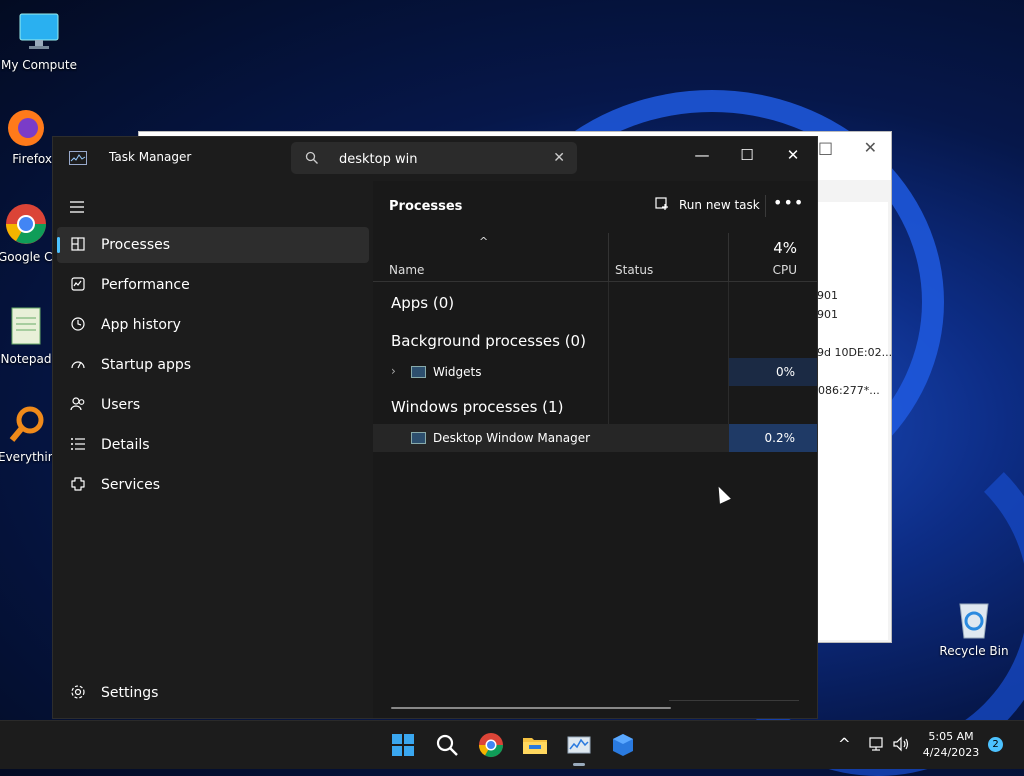 This screenshot has width=1024, height=776. I want to click on gear-icon, so click(78, 693).